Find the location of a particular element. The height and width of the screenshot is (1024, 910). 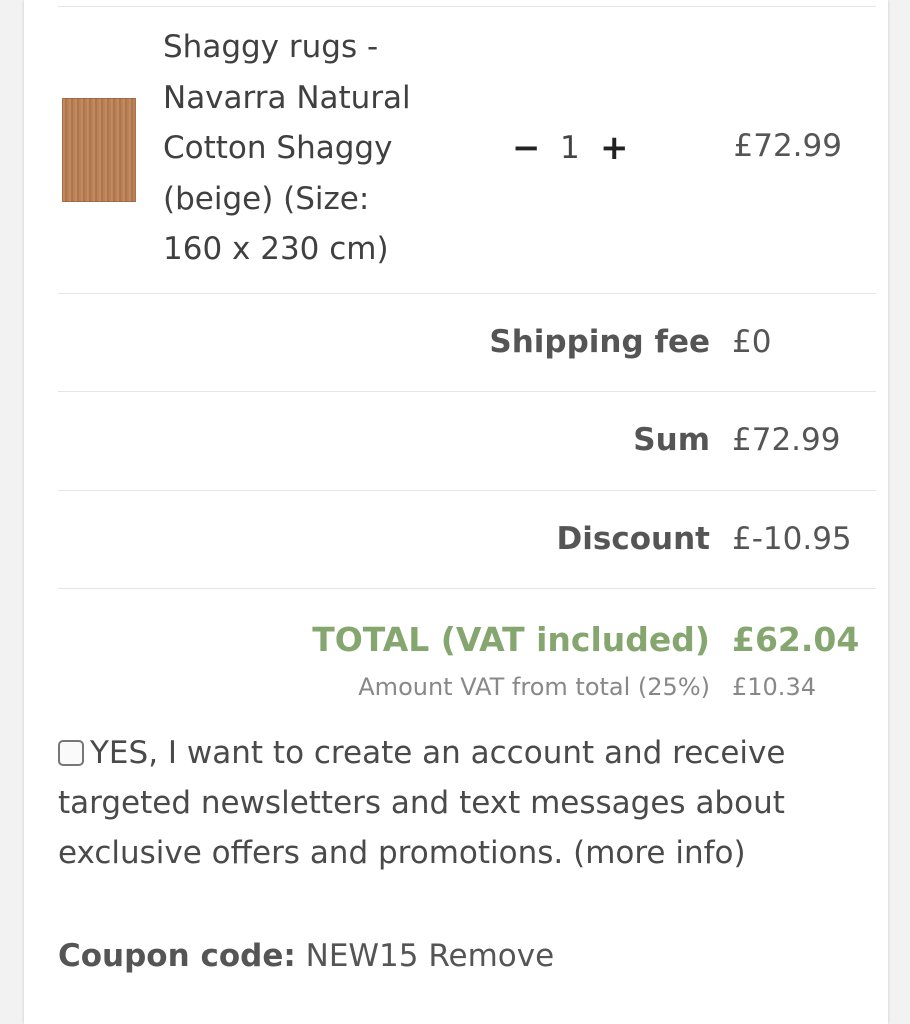

coupon-code: NEW15 is located at coordinates (362, 956).